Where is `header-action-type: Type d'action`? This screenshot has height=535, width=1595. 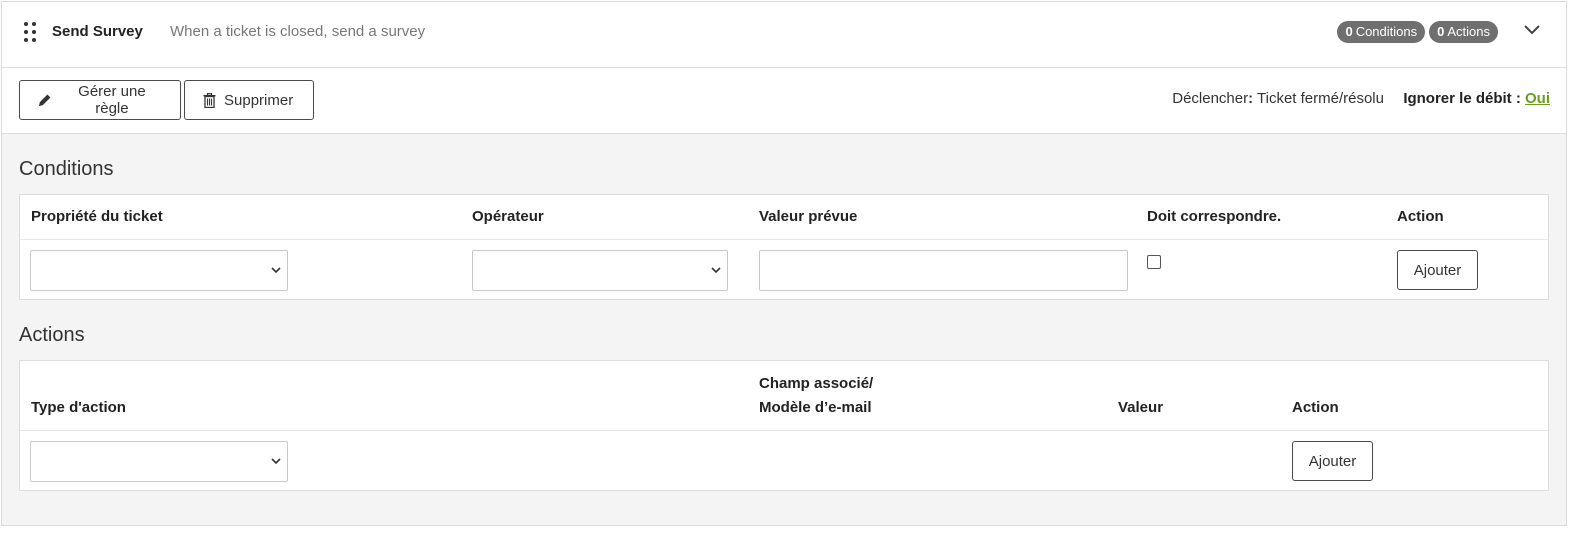 header-action-type: Type d'action is located at coordinates (78, 407).